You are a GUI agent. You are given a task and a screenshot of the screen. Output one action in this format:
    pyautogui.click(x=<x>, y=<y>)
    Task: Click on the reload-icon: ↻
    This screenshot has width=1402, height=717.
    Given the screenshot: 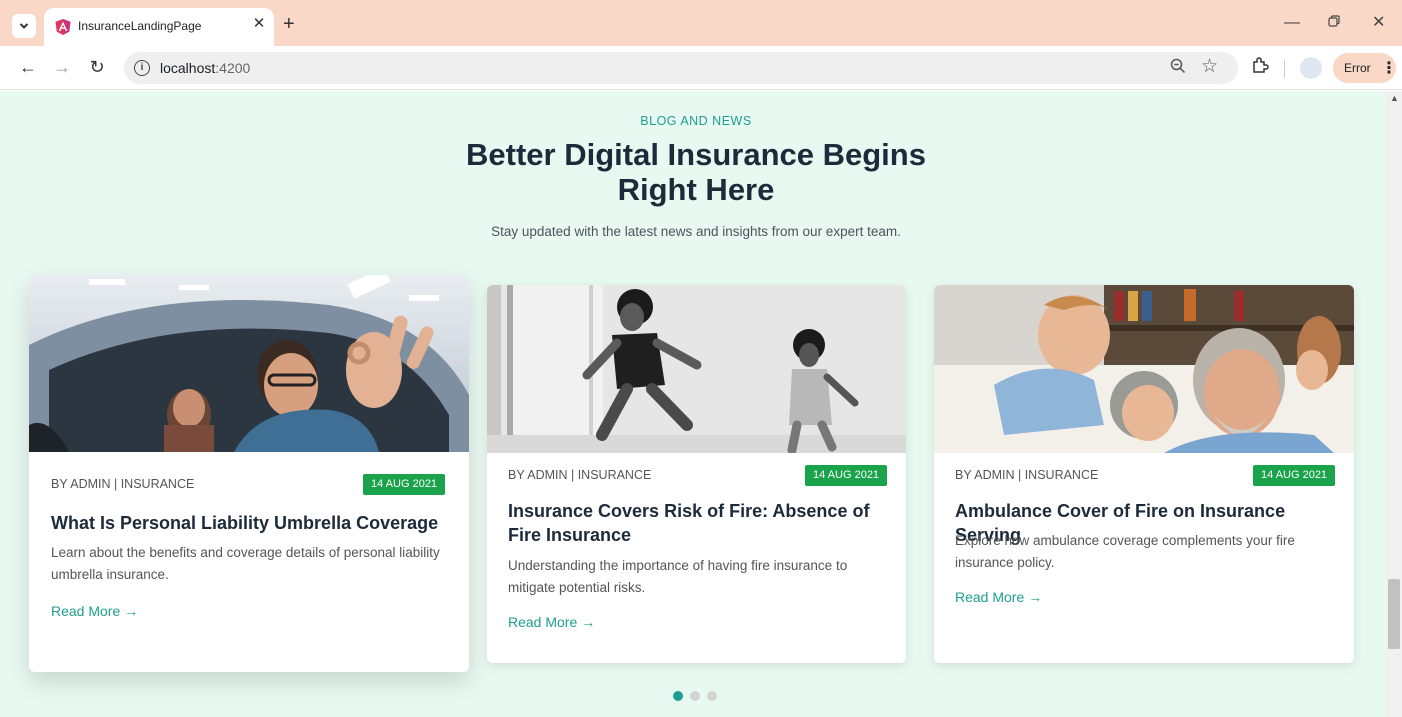 What is the action you would take?
    pyautogui.click(x=97, y=67)
    